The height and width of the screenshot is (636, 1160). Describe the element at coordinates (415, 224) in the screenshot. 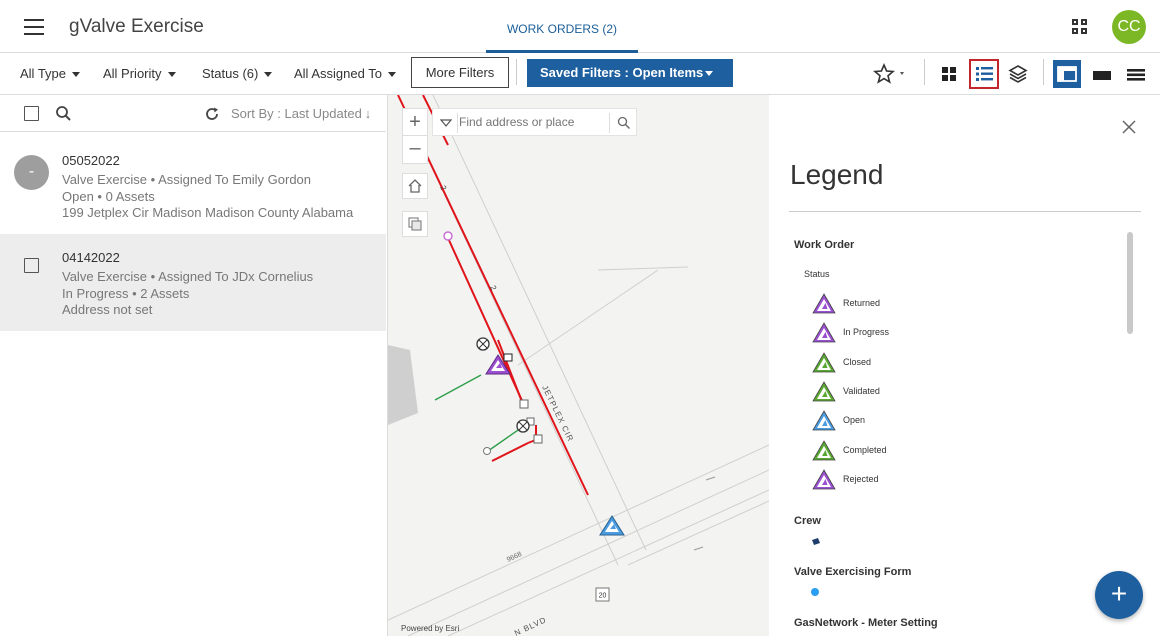

I see `basemap-button` at that location.